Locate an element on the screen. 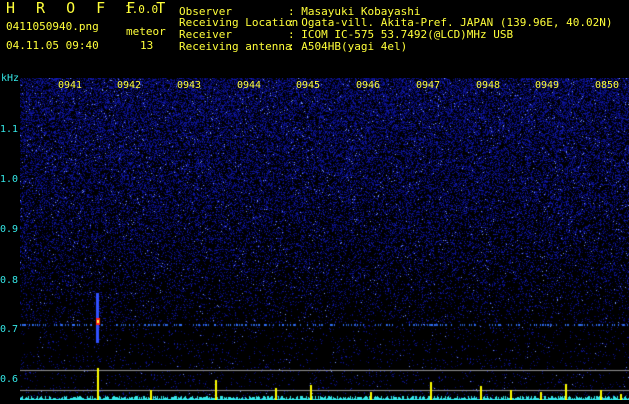 The image size is (629, 404). x-tick-label: 0942 is located at coordinates (129, 85).